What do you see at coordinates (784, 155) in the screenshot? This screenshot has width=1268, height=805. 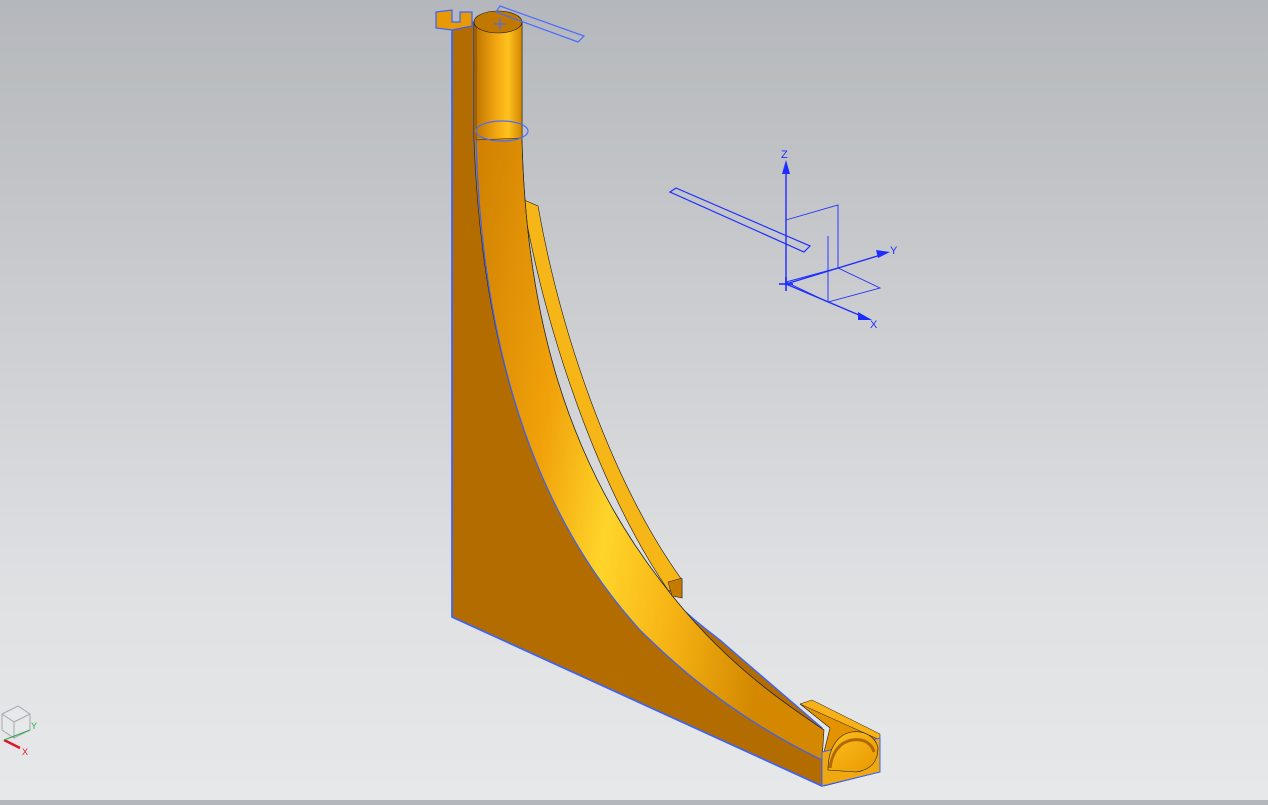 I see `datum-z-label: Z` at bounding box center [784, 155].